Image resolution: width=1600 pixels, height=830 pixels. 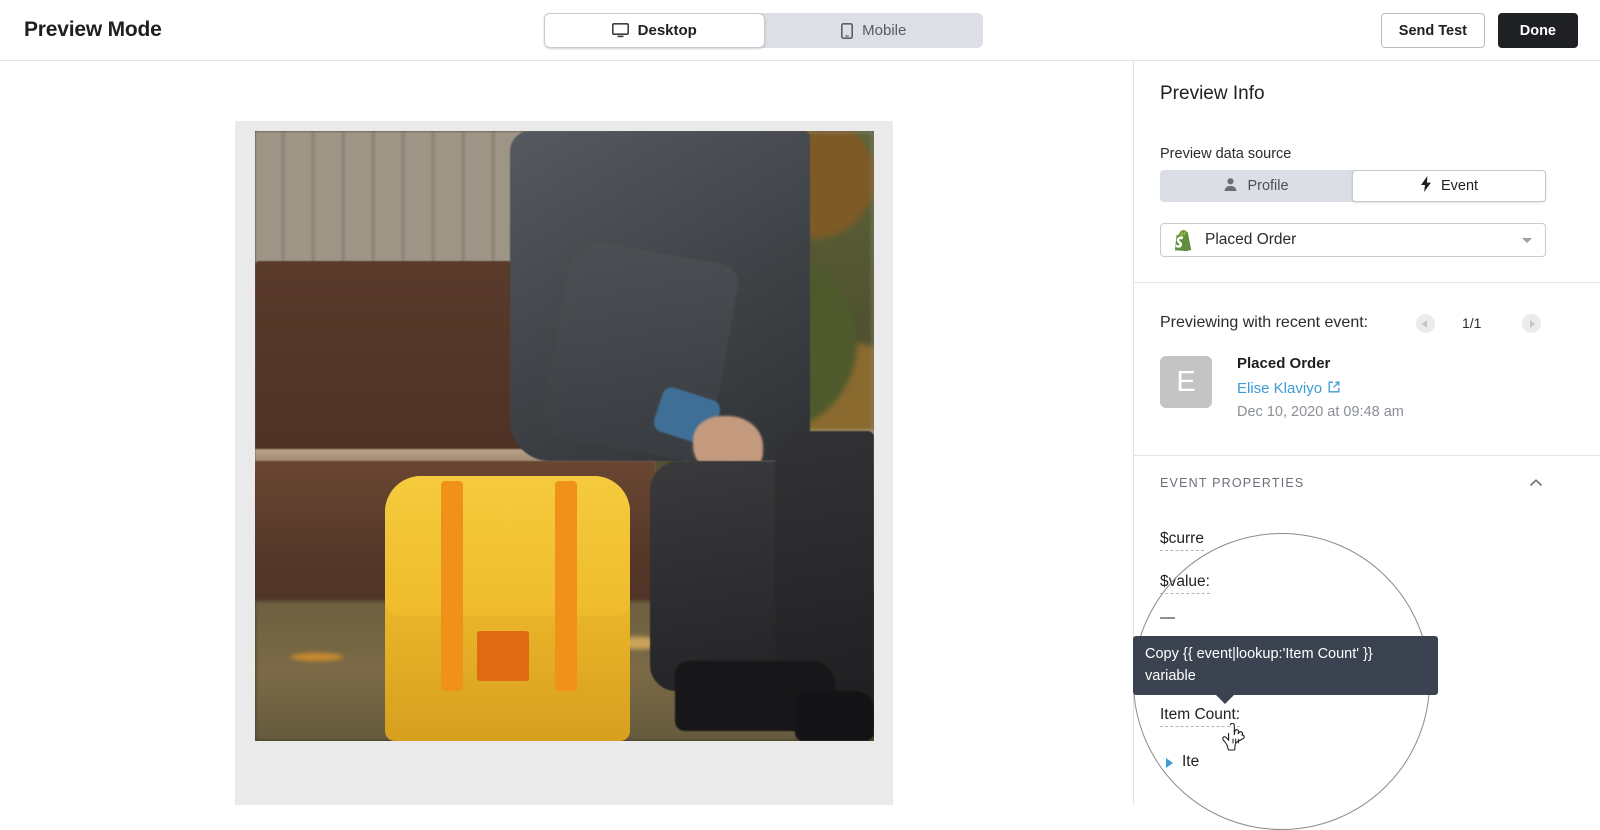 What do you see at coordinates (1472, 323) in the screenshot?
I see `pager-count: 1/1` at bounding box center [1472, 323].